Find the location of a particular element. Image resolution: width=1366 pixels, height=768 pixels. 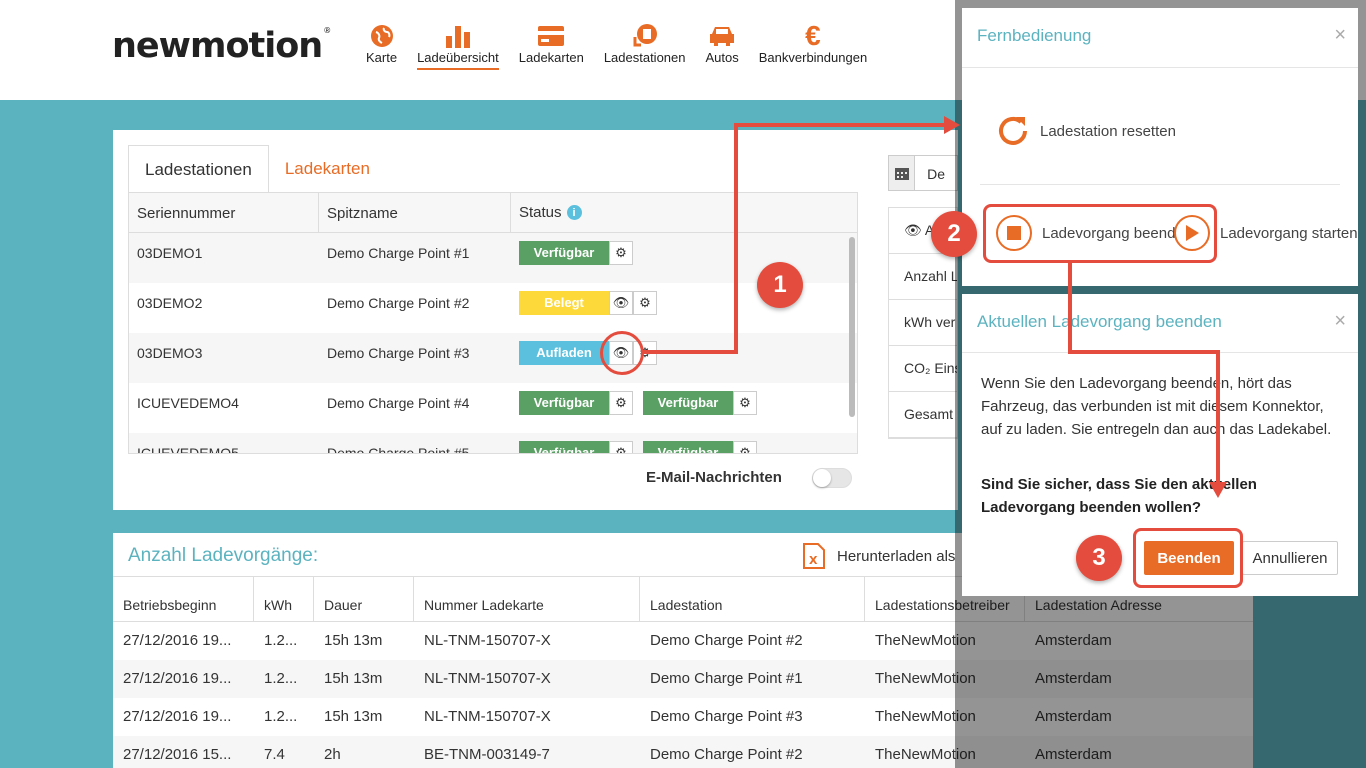

col-spitzname: Spitzname is located at coordinates (415, 212).